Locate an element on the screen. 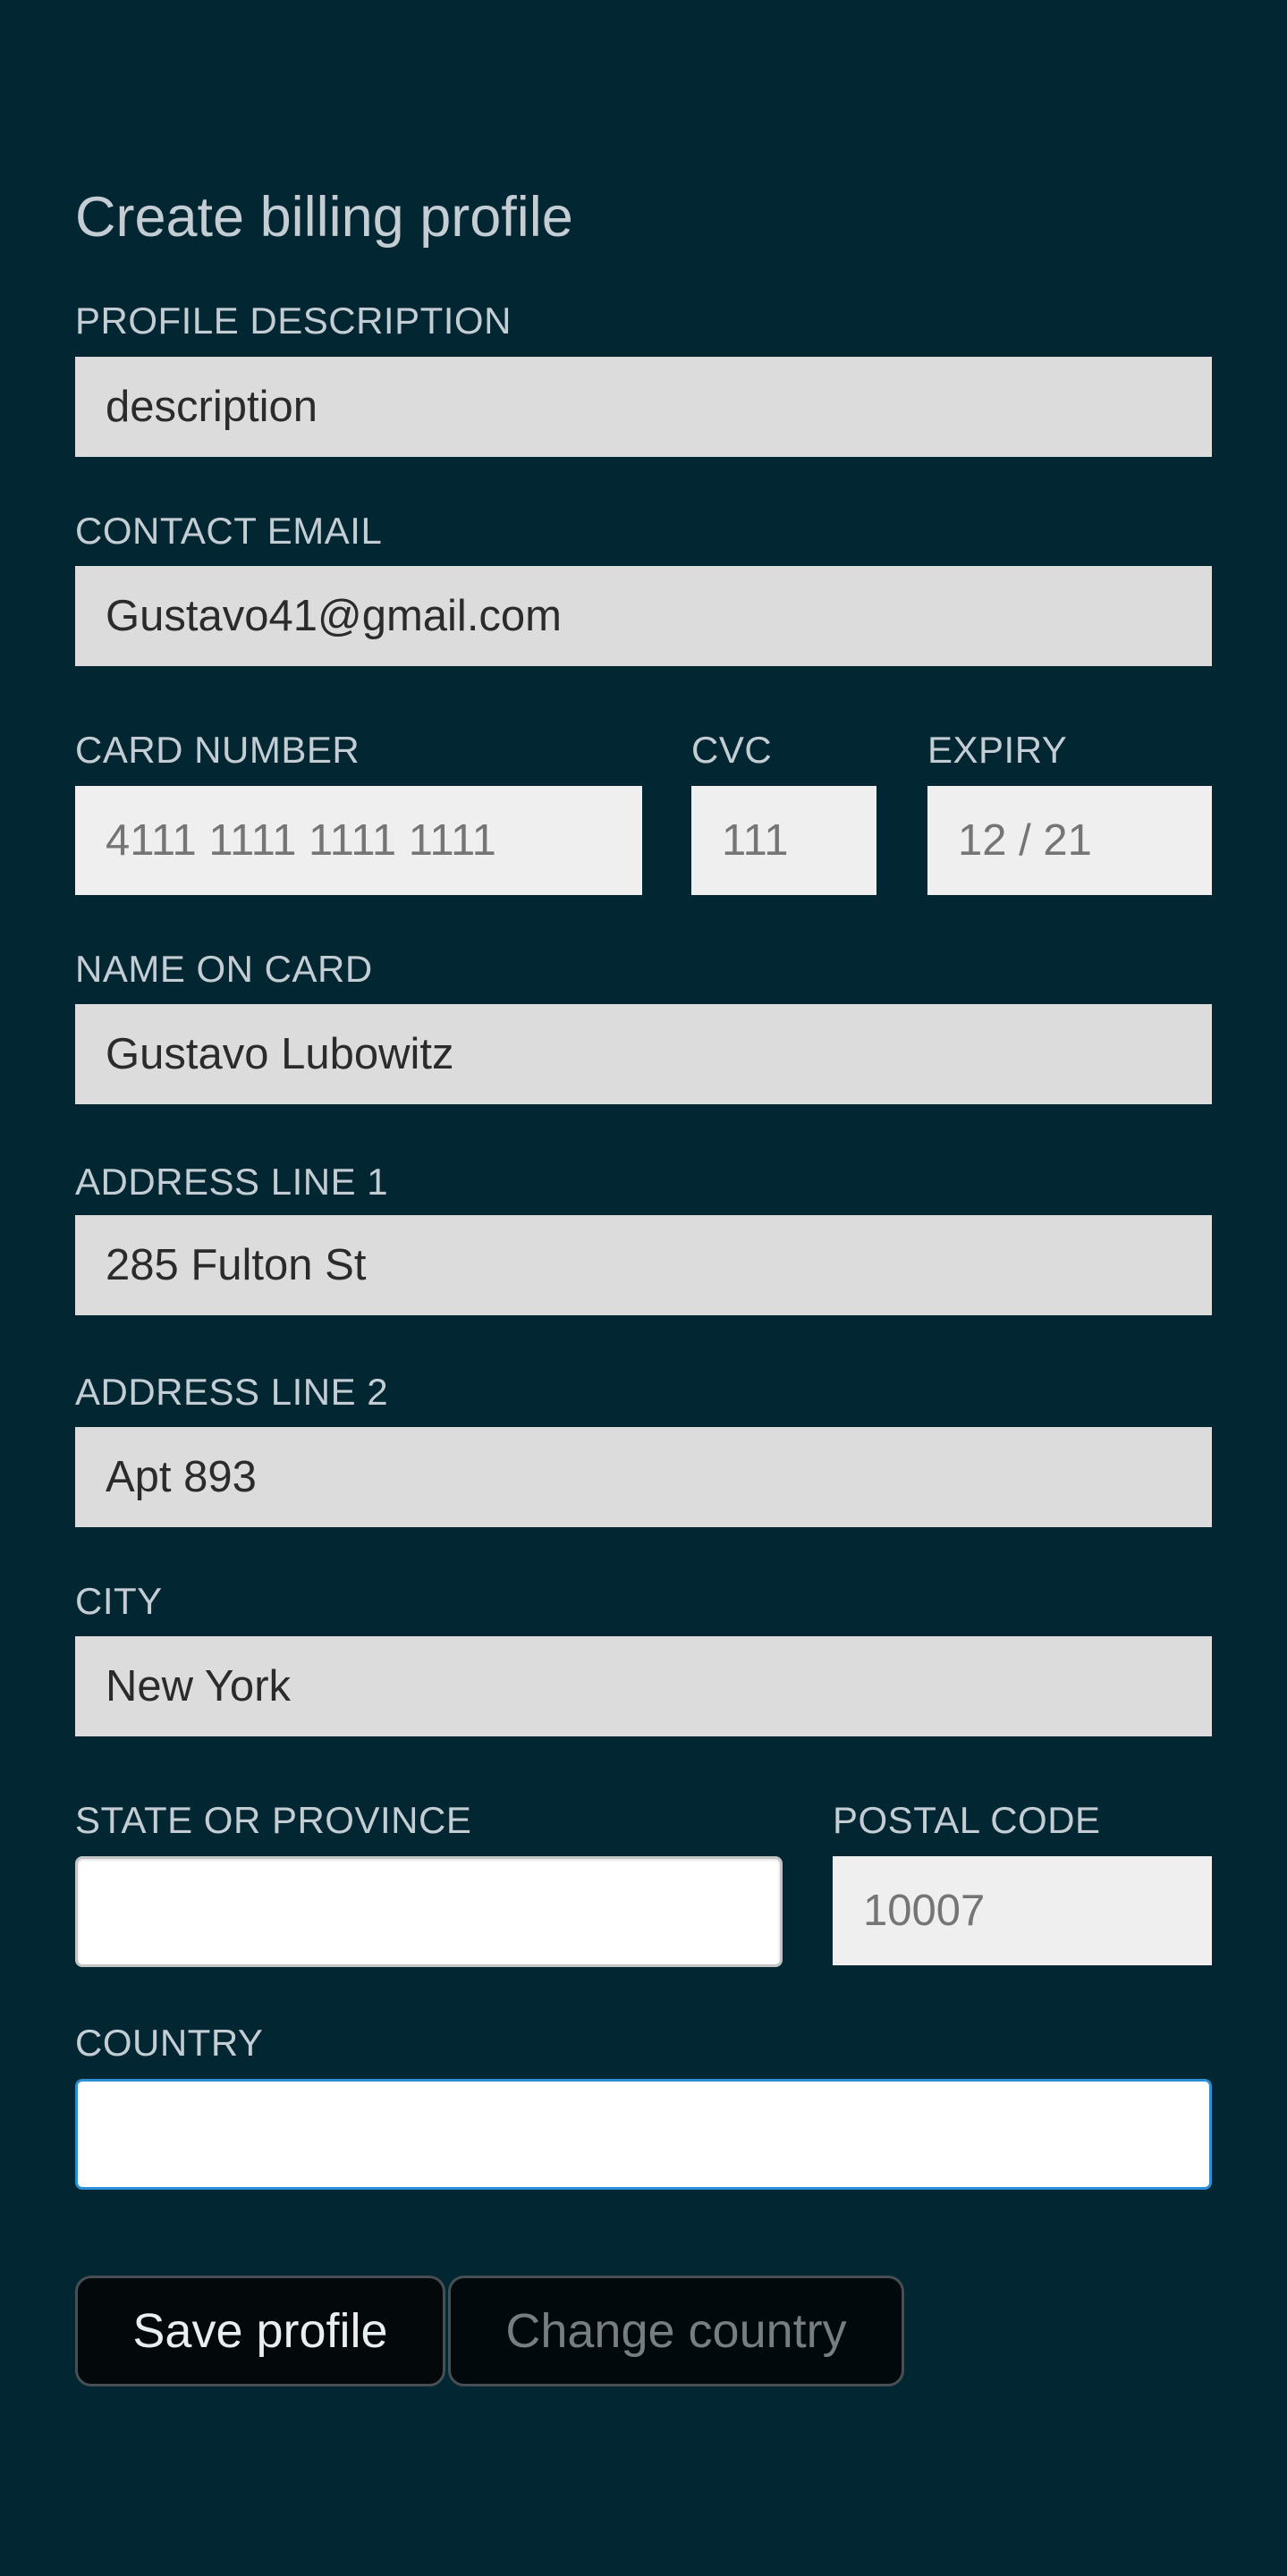 The image size is (1287, 2576). country-label: COUNTRY is located at coordinates (169, 2043).